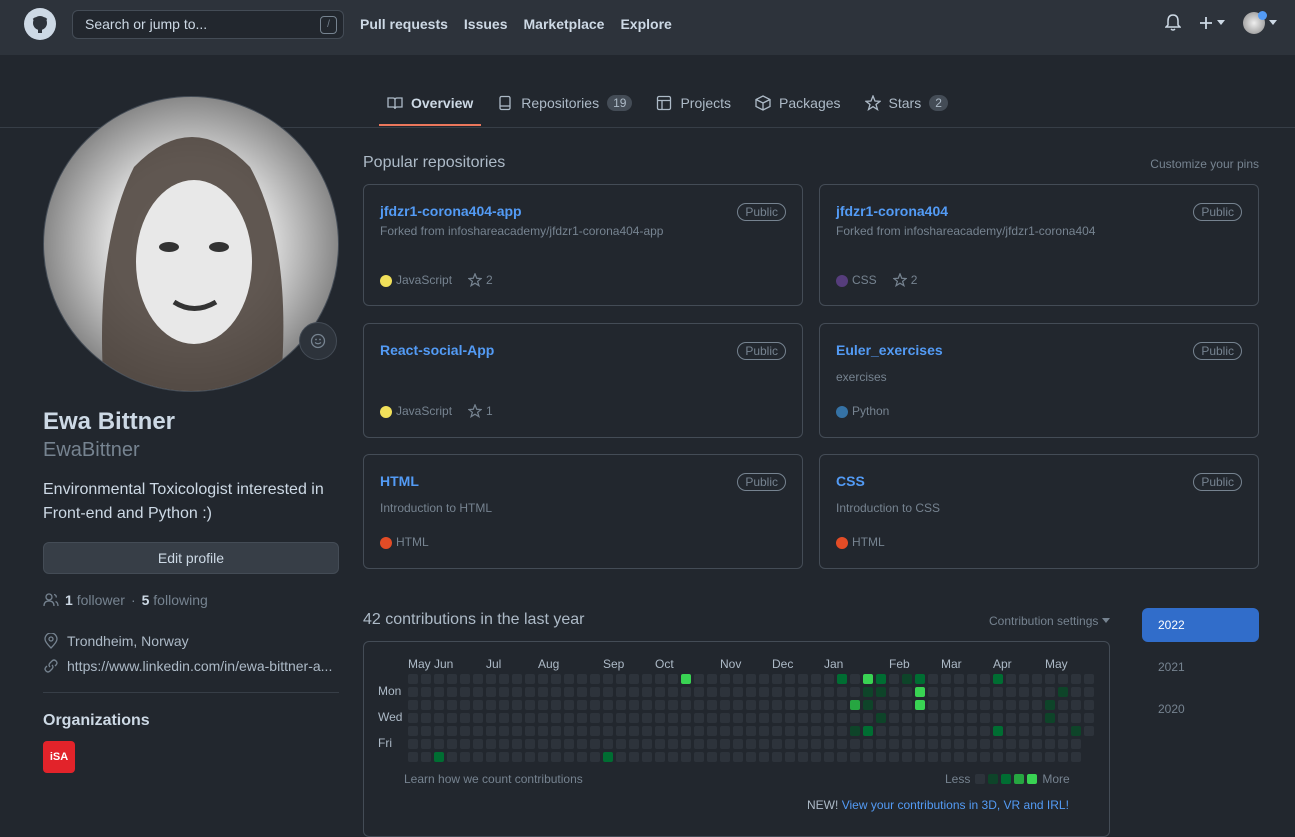  I want to click on repo-name-link: HTML, so click(399, 481).